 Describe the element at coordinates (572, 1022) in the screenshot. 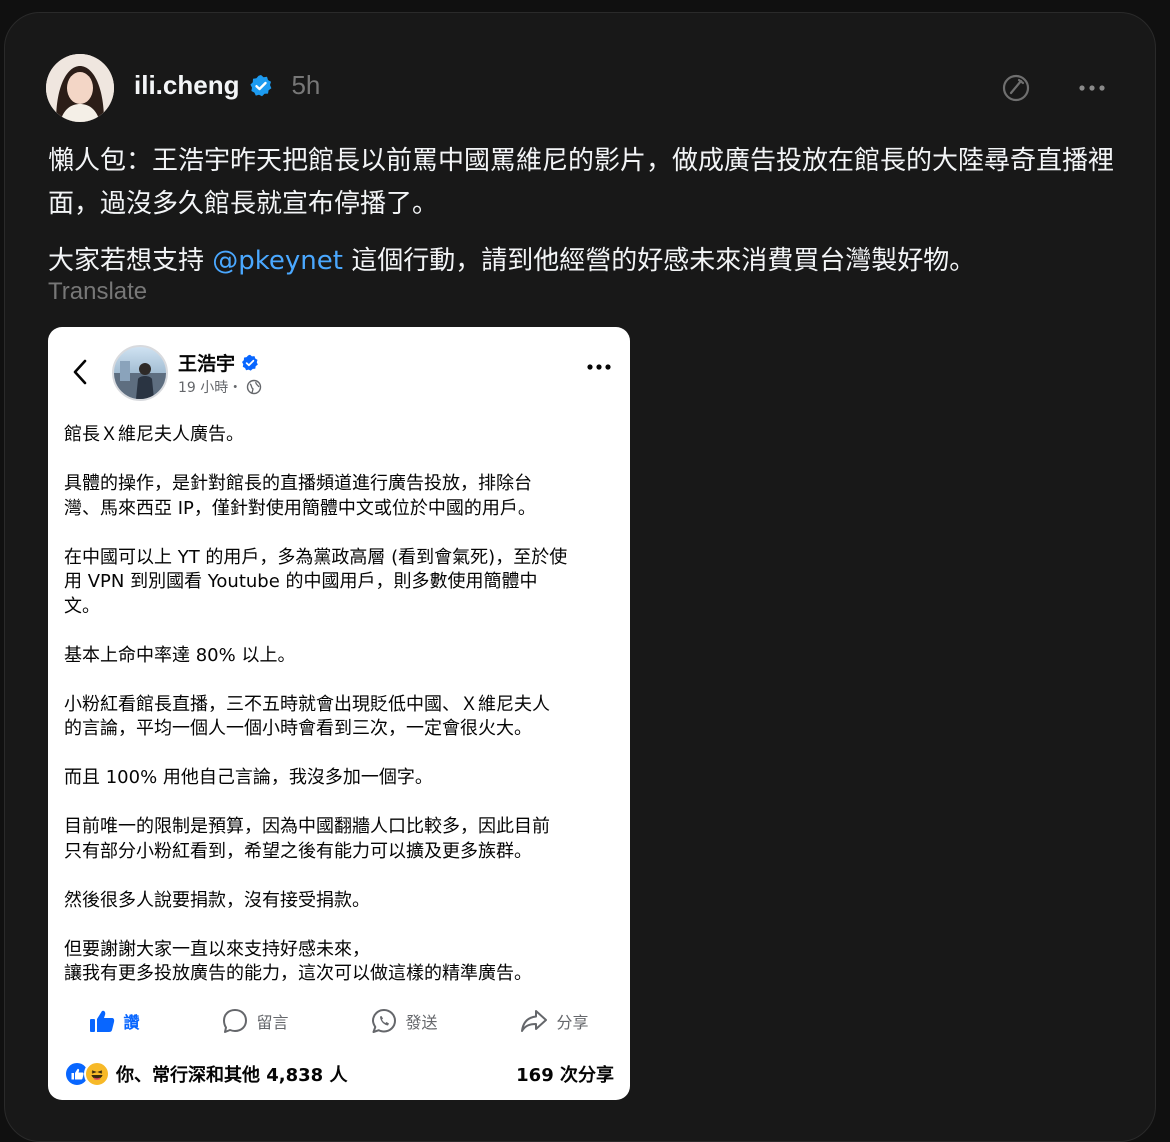

I see `share-label: 分享` at that location.